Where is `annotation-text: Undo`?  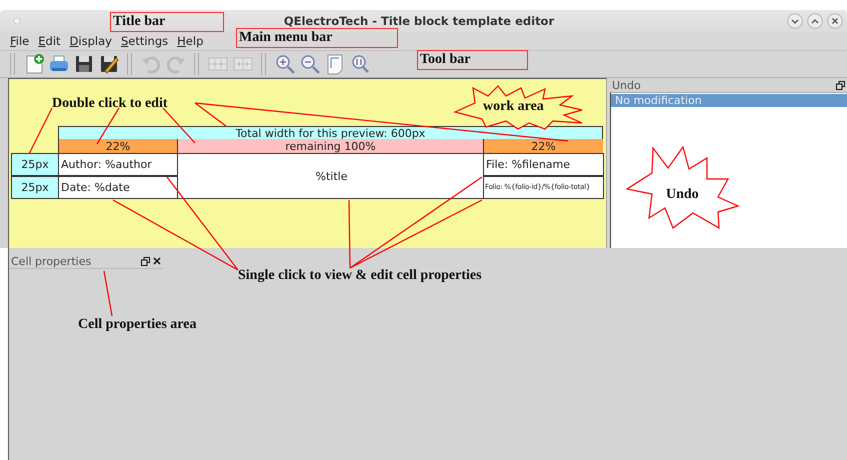
annotation-text: Undo is located at coordinates (682, 195).